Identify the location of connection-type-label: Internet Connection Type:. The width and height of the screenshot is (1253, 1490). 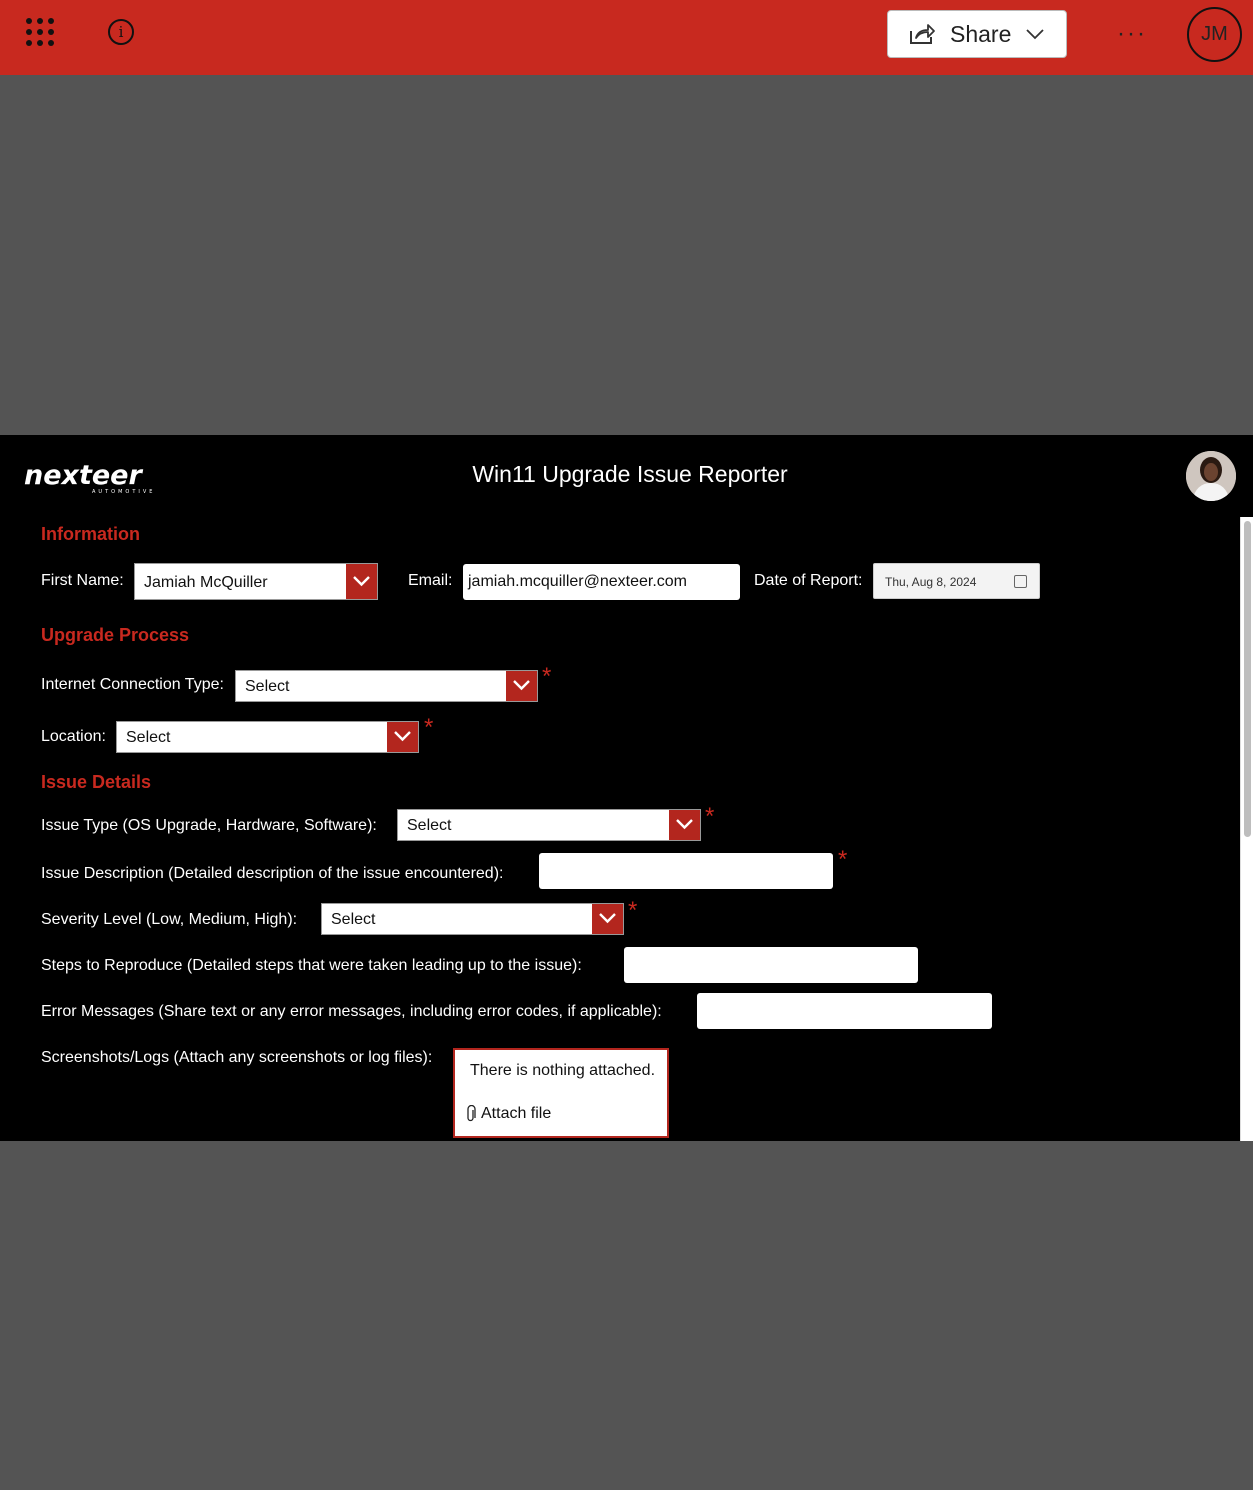
(132, 684).